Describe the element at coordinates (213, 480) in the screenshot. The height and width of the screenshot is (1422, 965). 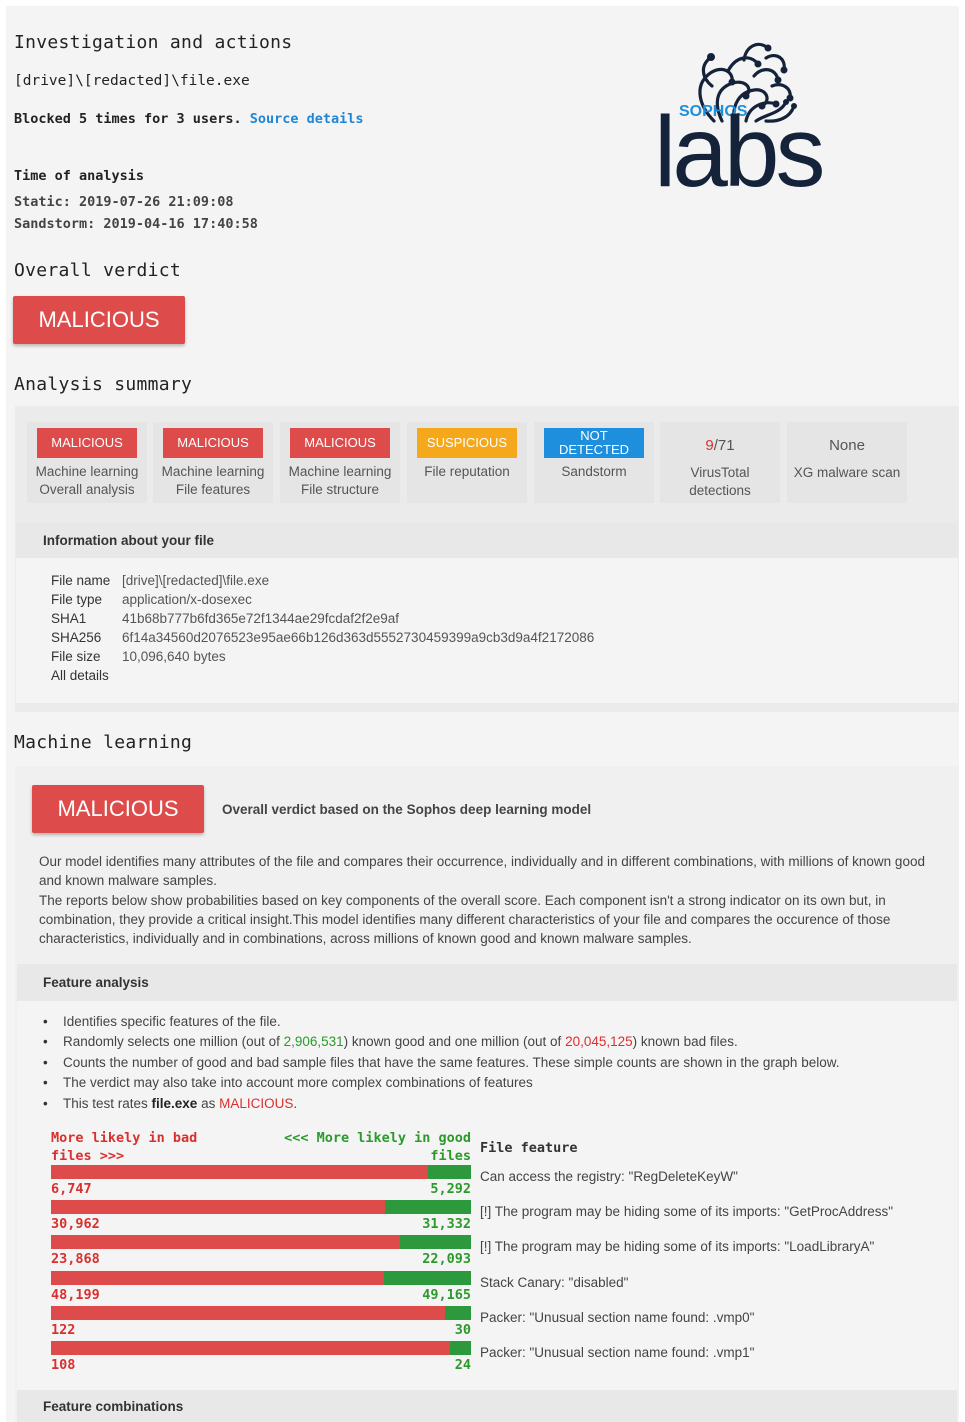
I see `tile-label: Machine learning File features` at that location.